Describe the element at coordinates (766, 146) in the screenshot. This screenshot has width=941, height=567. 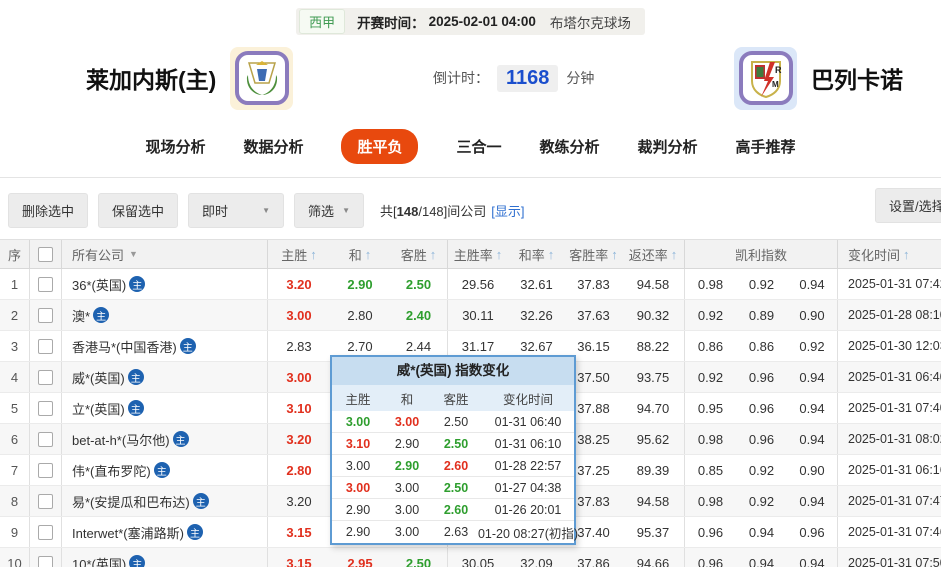
I see `tab-7: 高手推荐` at that location.